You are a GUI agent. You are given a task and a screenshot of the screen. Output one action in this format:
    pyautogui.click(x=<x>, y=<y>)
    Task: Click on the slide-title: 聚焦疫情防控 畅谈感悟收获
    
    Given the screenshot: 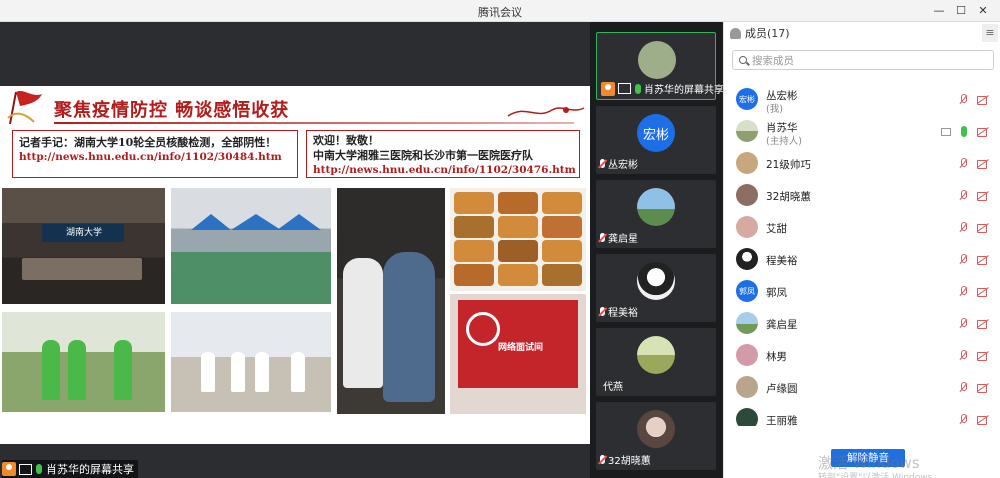 What is the action you would take?
    pyautogui.click(x=172, y=110)
    